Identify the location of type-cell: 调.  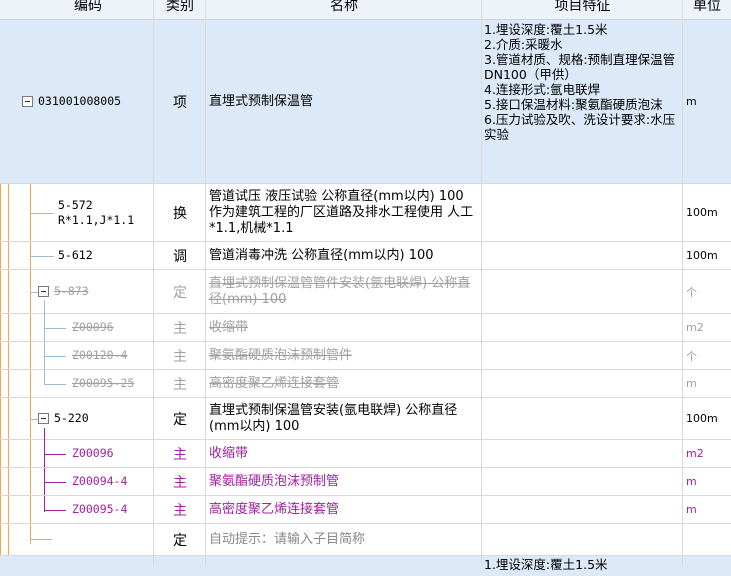
(180, 256).